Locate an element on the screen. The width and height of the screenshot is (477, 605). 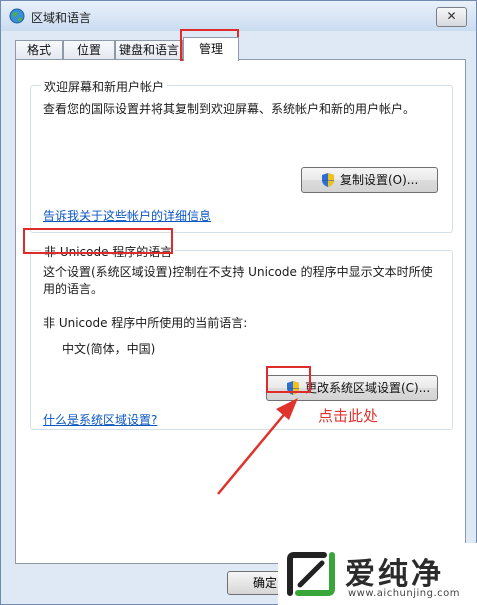
watermark: 爱纯净 www.aichunjing.com is located at coordinates (377, 574).